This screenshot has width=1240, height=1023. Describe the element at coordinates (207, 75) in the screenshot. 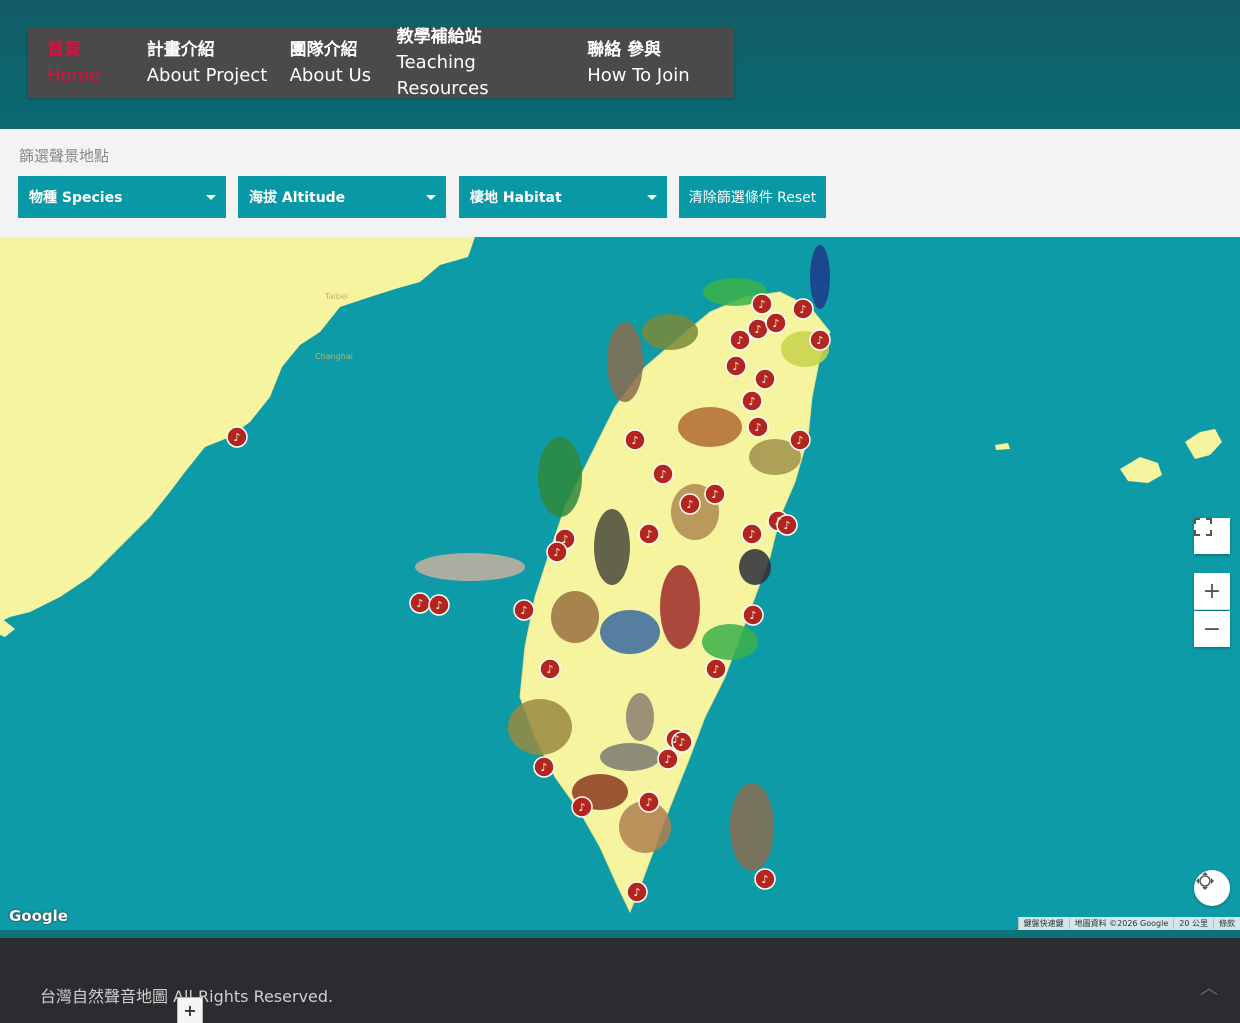

I see `nav-about-project-en: About Project` at that location.